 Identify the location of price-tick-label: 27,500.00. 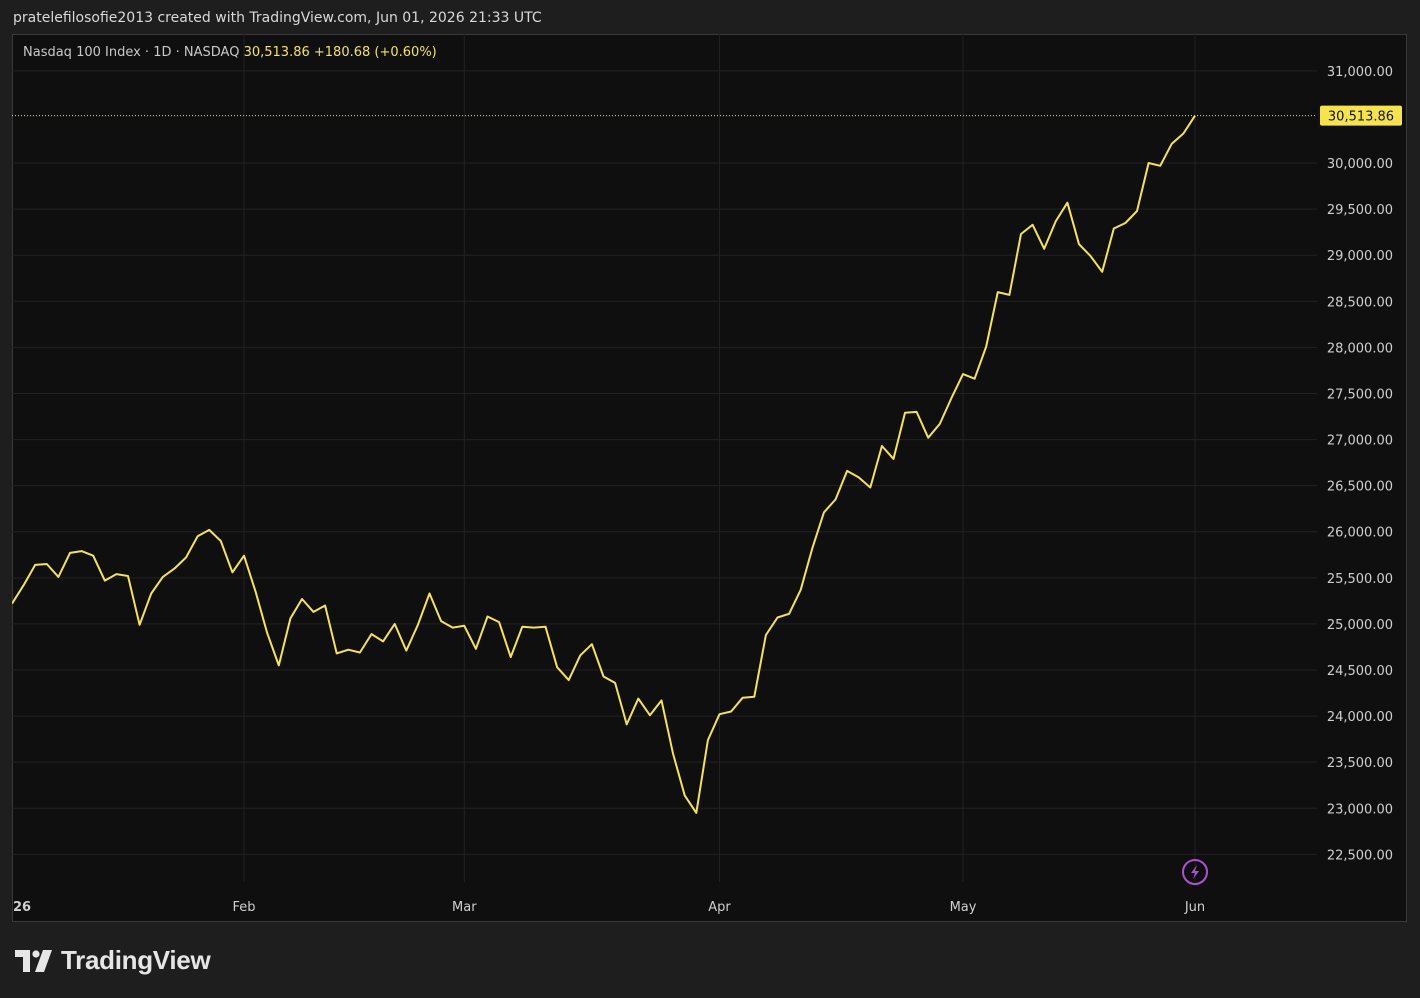
(1360, 394).